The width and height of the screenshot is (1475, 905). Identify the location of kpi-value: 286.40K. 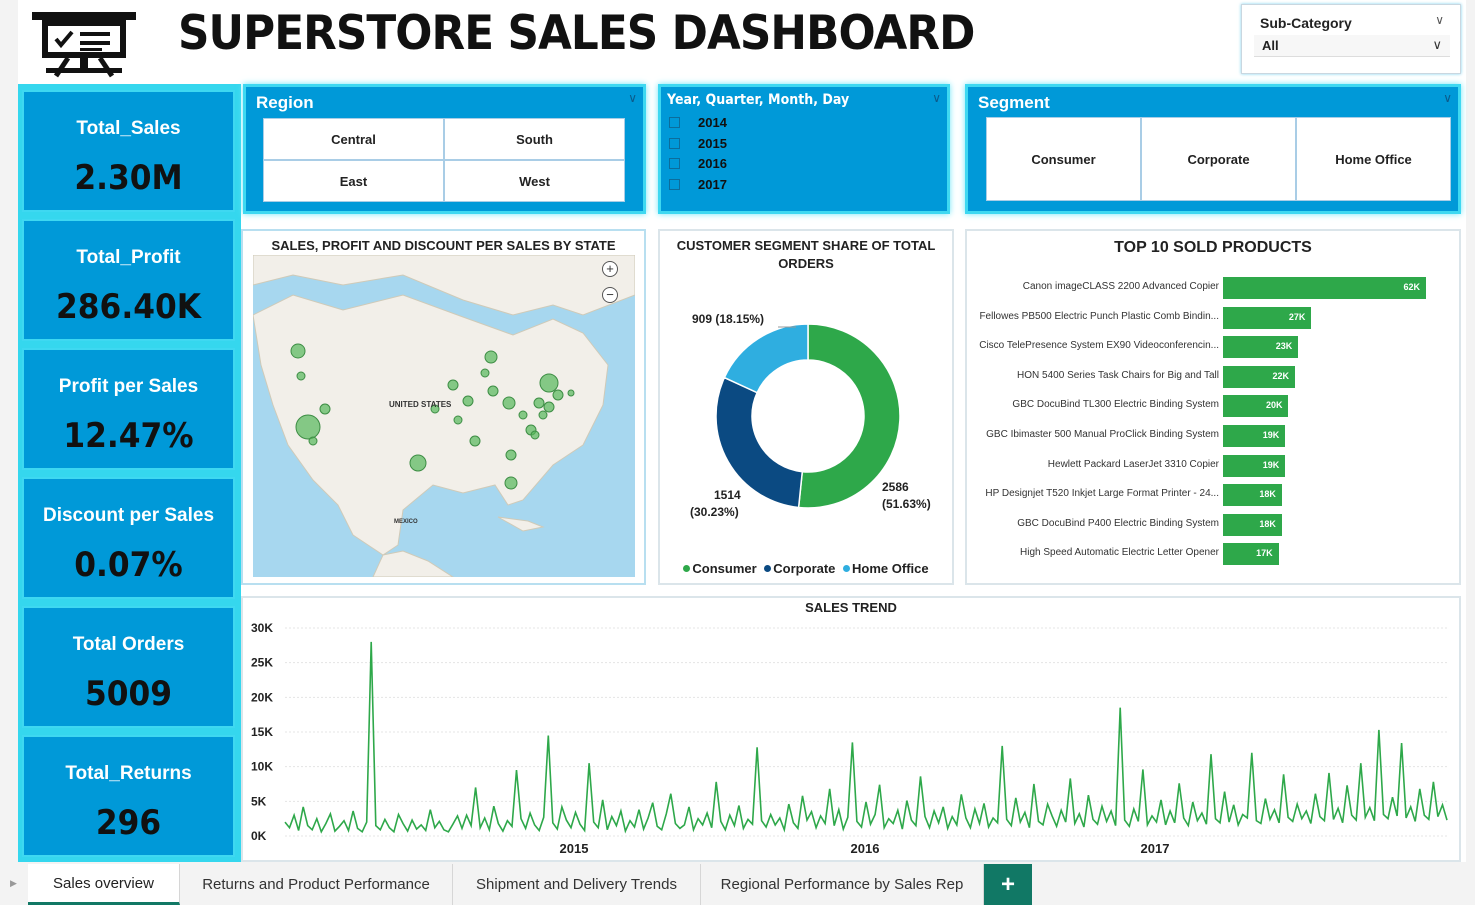
(128, 307).